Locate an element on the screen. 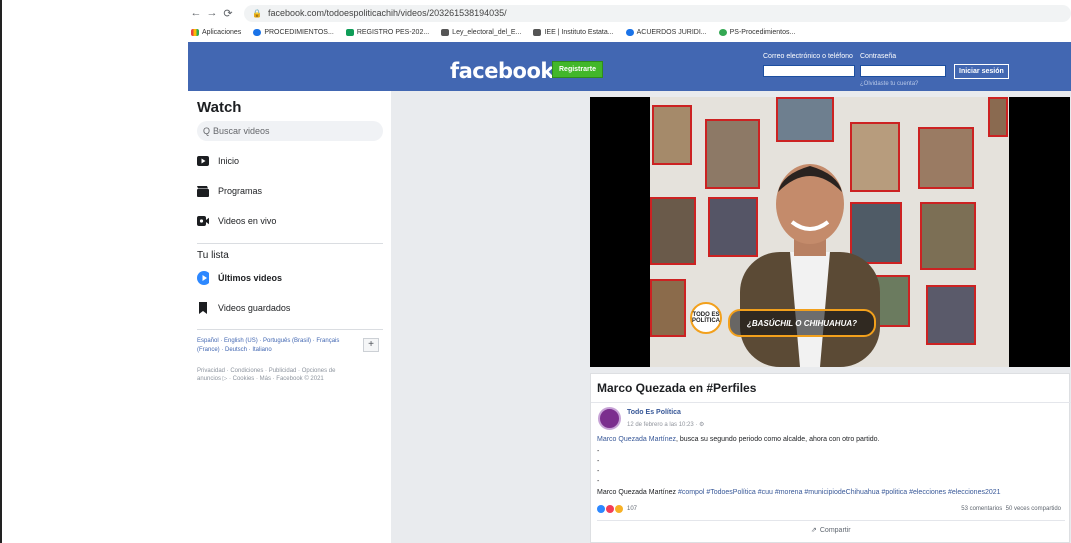 Image resolution: width=1071 pixels, height=543 pixels. forward-arrow-icon: → is located at coordinates (212, 13).